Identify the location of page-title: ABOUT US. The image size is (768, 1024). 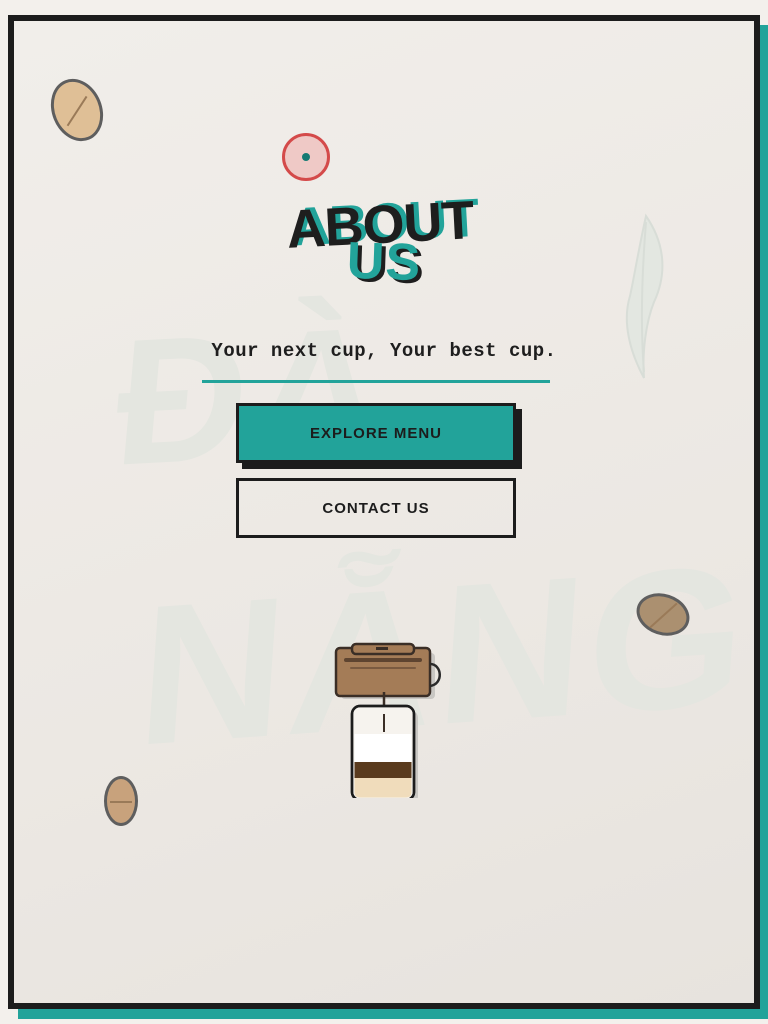
(384, 241).